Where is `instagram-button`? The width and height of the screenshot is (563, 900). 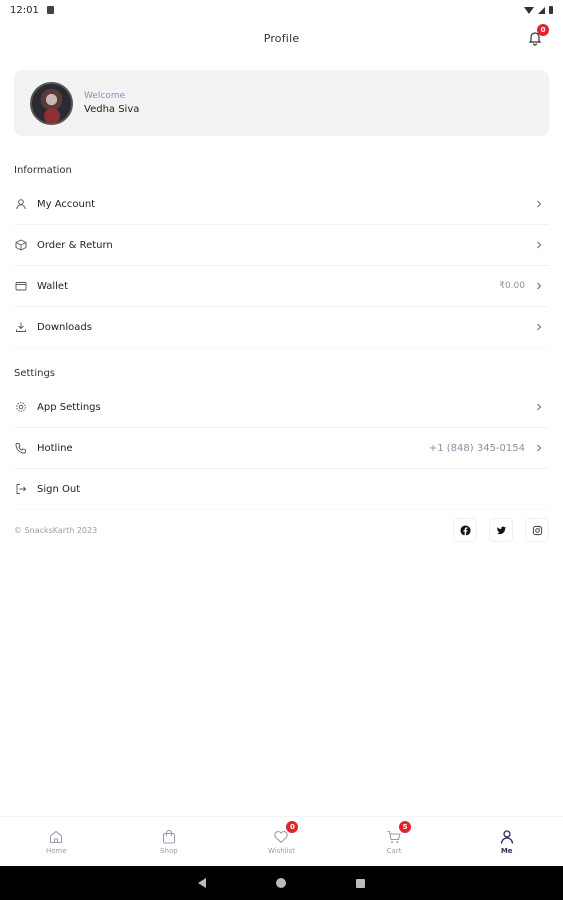
instagram-button is located at coordinates (537, 530).